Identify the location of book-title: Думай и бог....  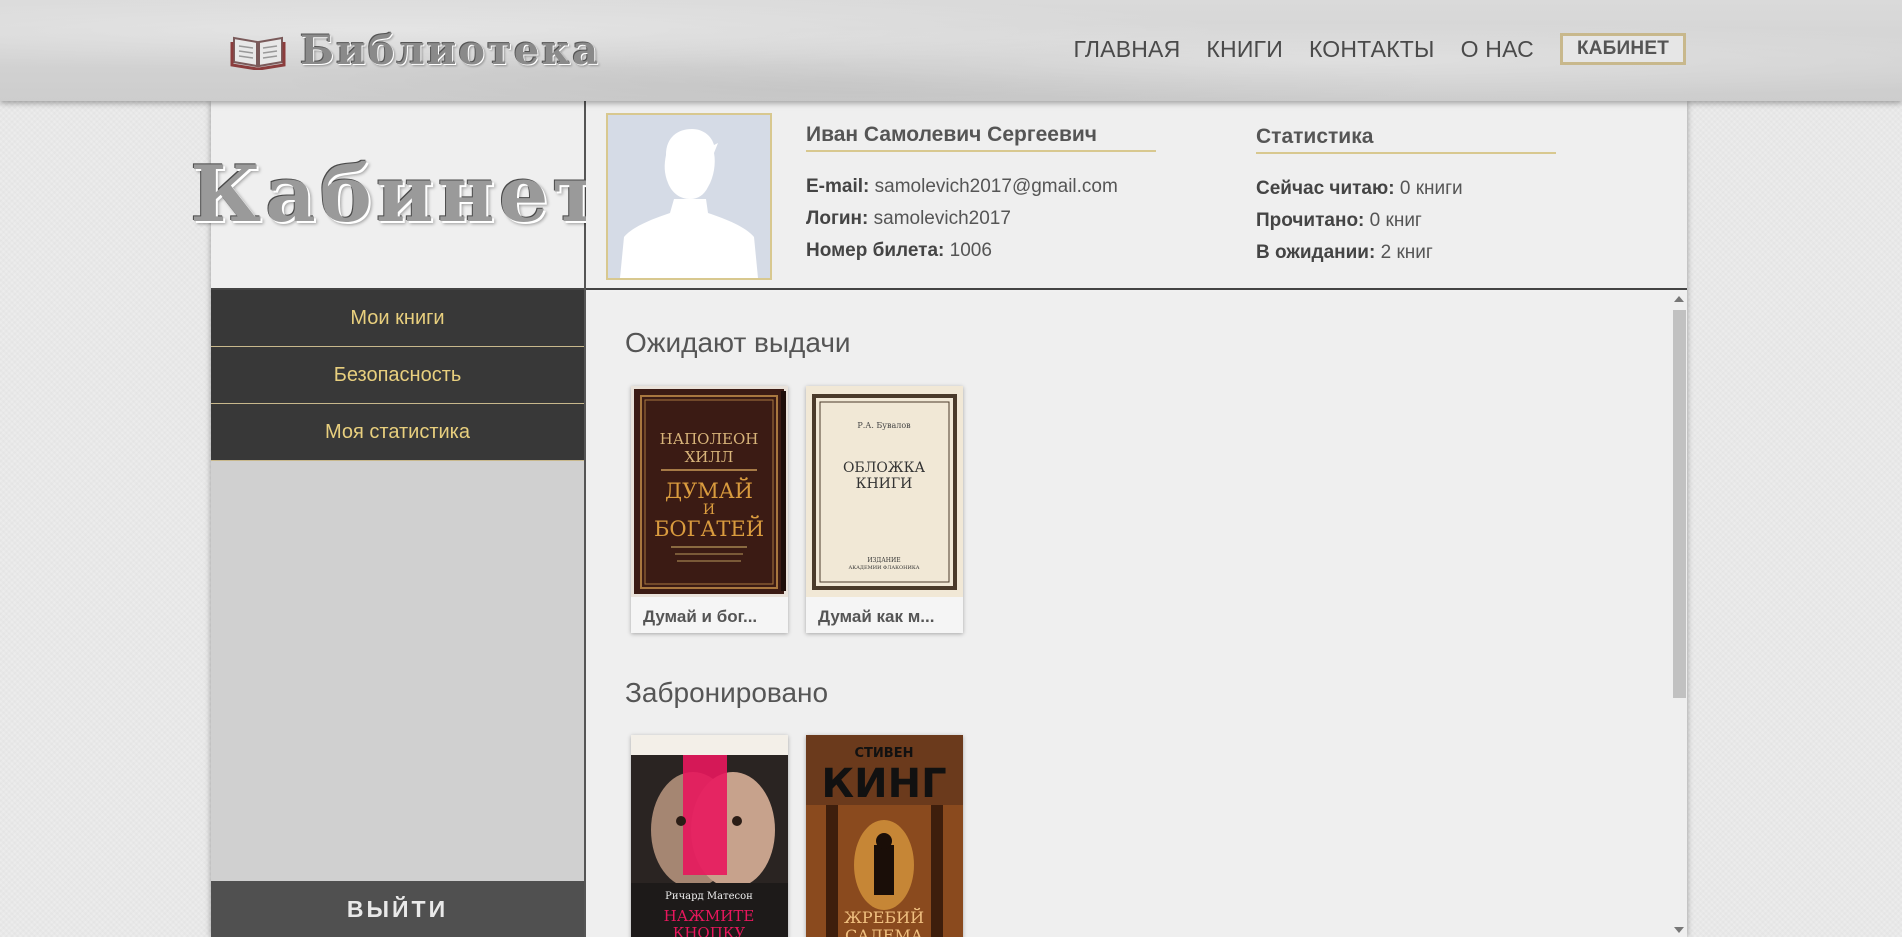
(700, 616).